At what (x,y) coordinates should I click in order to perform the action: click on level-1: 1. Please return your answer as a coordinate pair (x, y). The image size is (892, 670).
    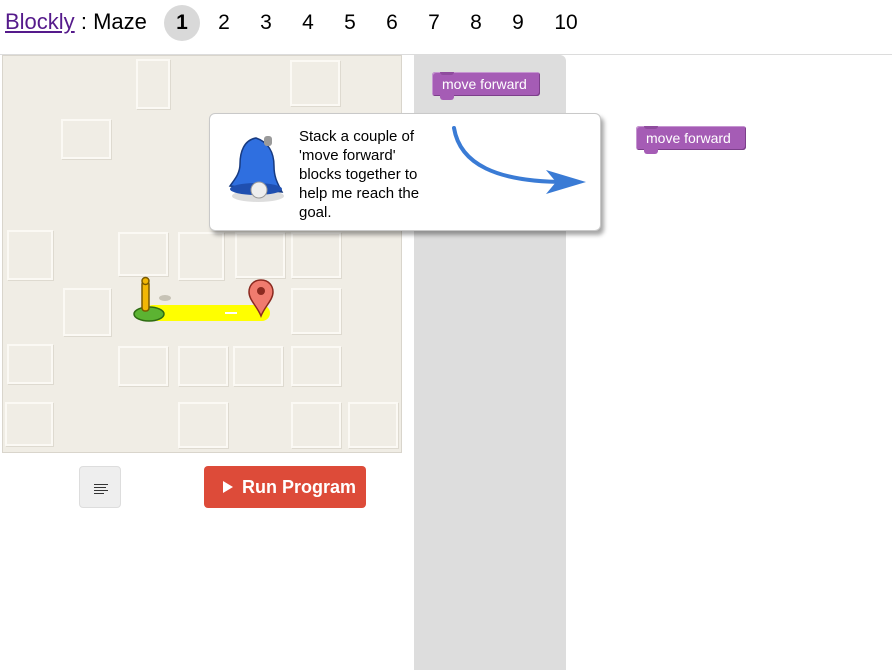
    Looking at the image, I should click on (182, 23).